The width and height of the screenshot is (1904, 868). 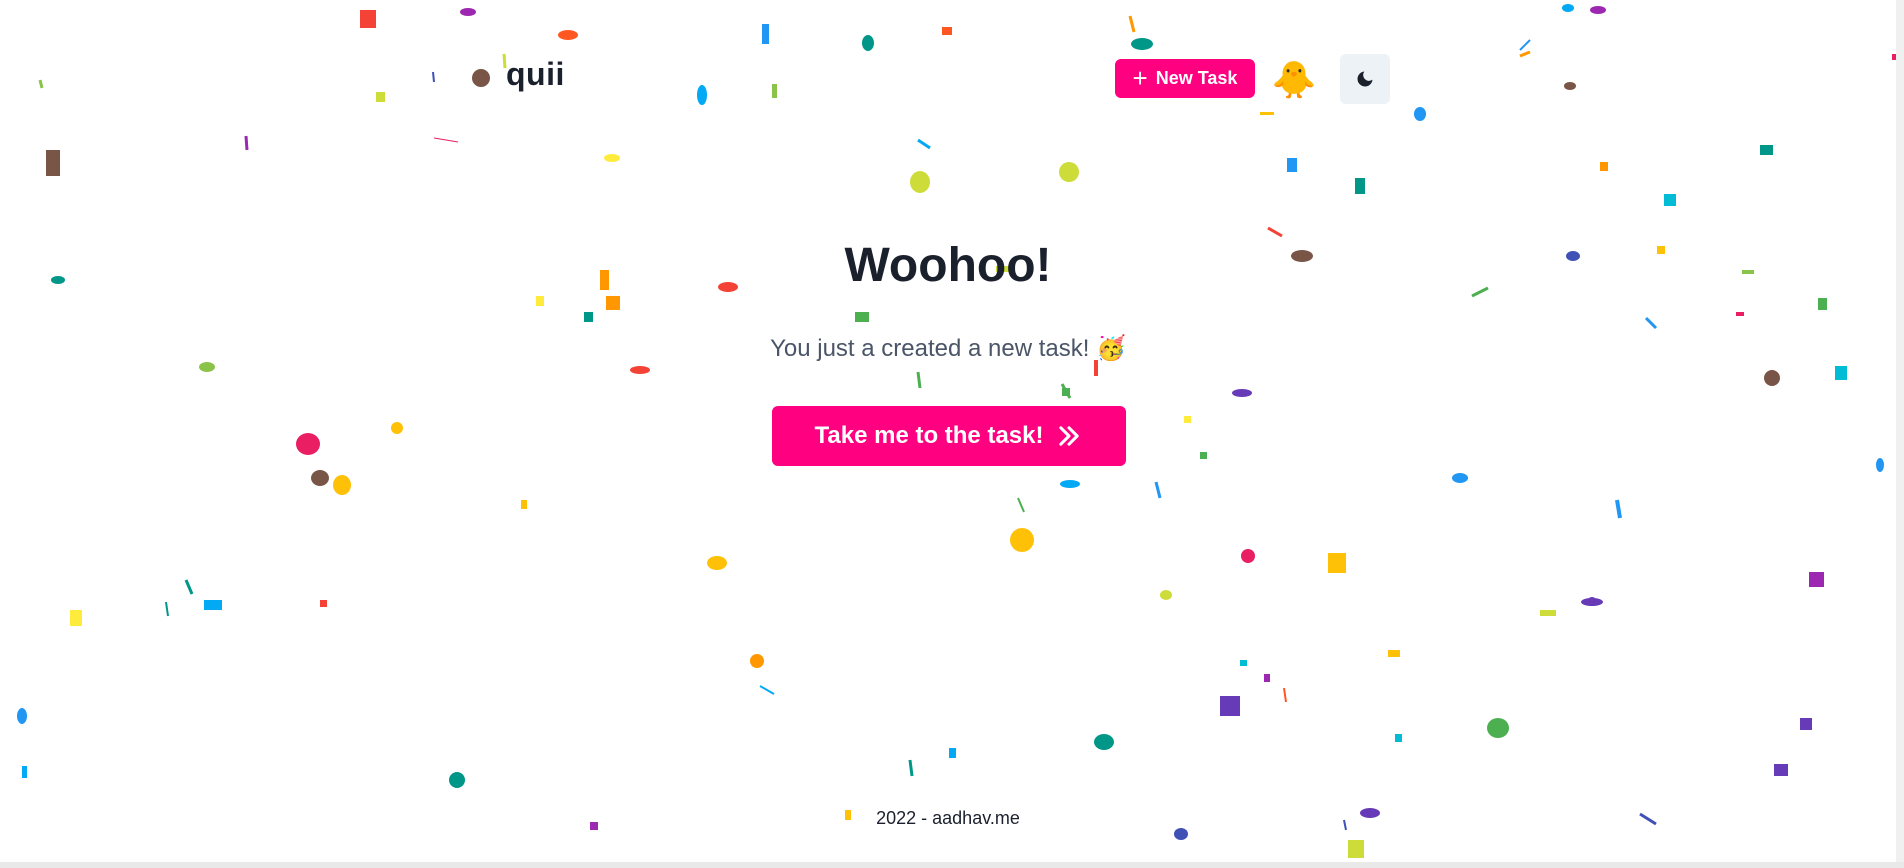 I want to click on theme-toggle-button, so click(x=1365, y=79).